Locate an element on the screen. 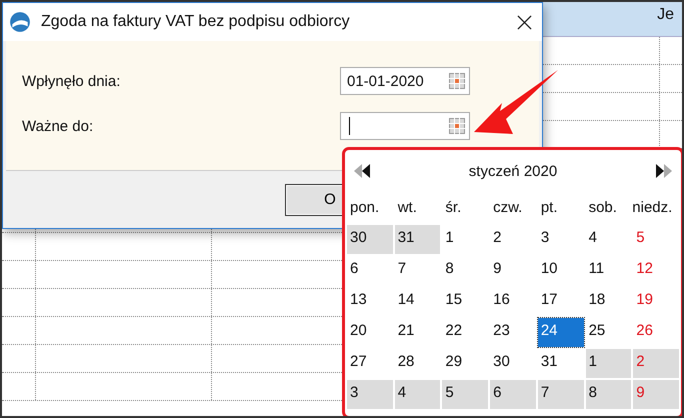 This screenshot has height=418, width=684. field-label: Ważne do: is located at coordinates (58, 126).